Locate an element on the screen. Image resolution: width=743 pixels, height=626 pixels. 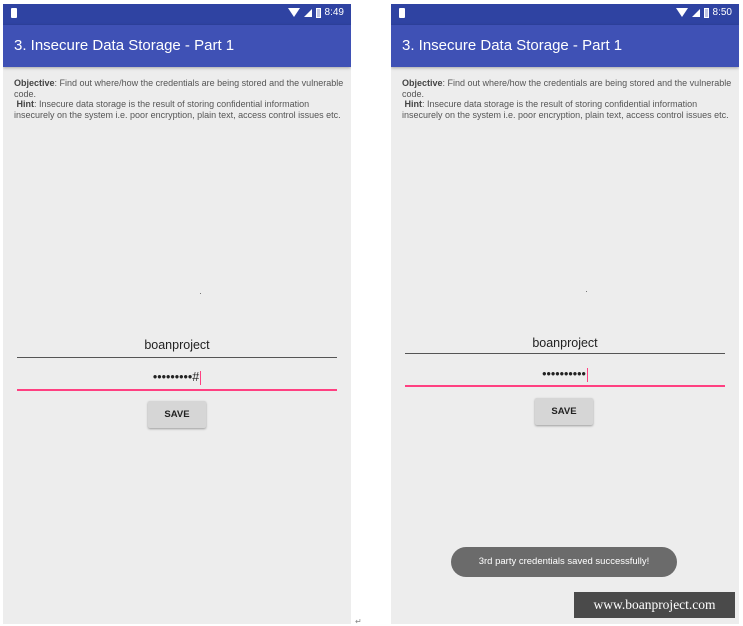
status-bar: 8:50 is located at coordinates (565, 14).